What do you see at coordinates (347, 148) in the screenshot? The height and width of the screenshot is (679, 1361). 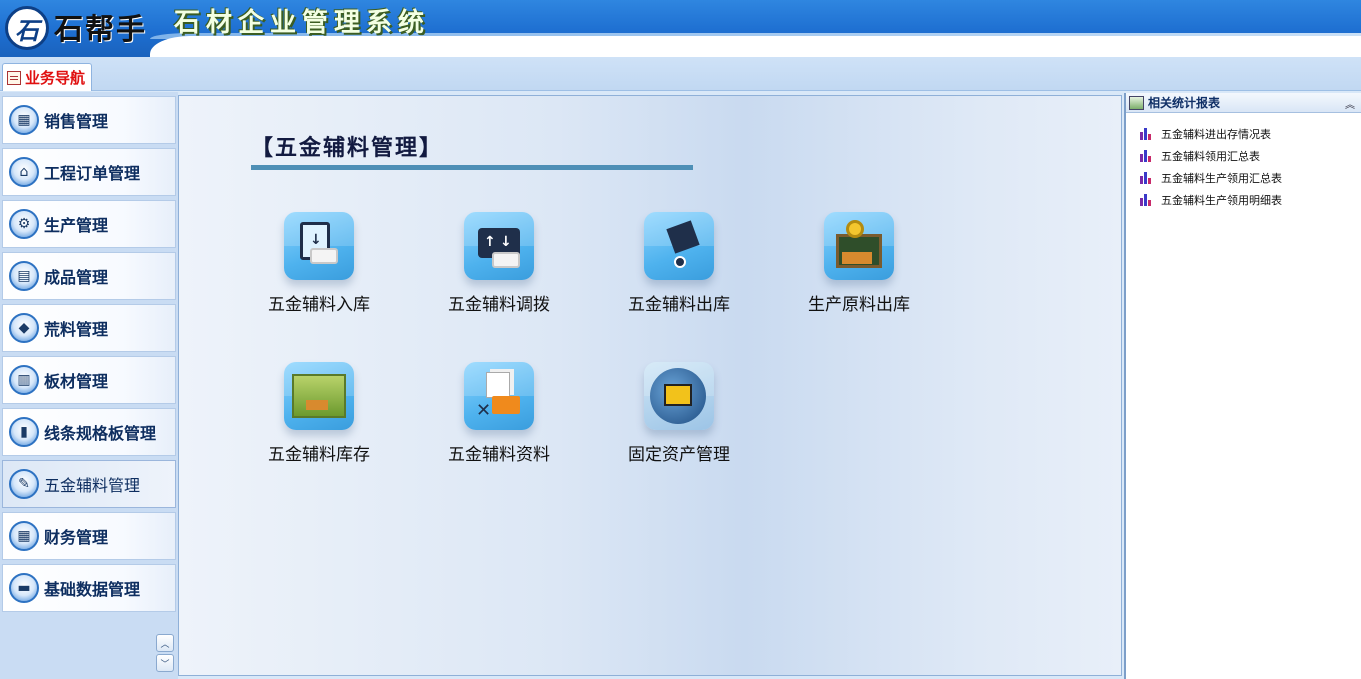 I see `page-title: 【五金辅料管理】` at bounding box center [347, 148].